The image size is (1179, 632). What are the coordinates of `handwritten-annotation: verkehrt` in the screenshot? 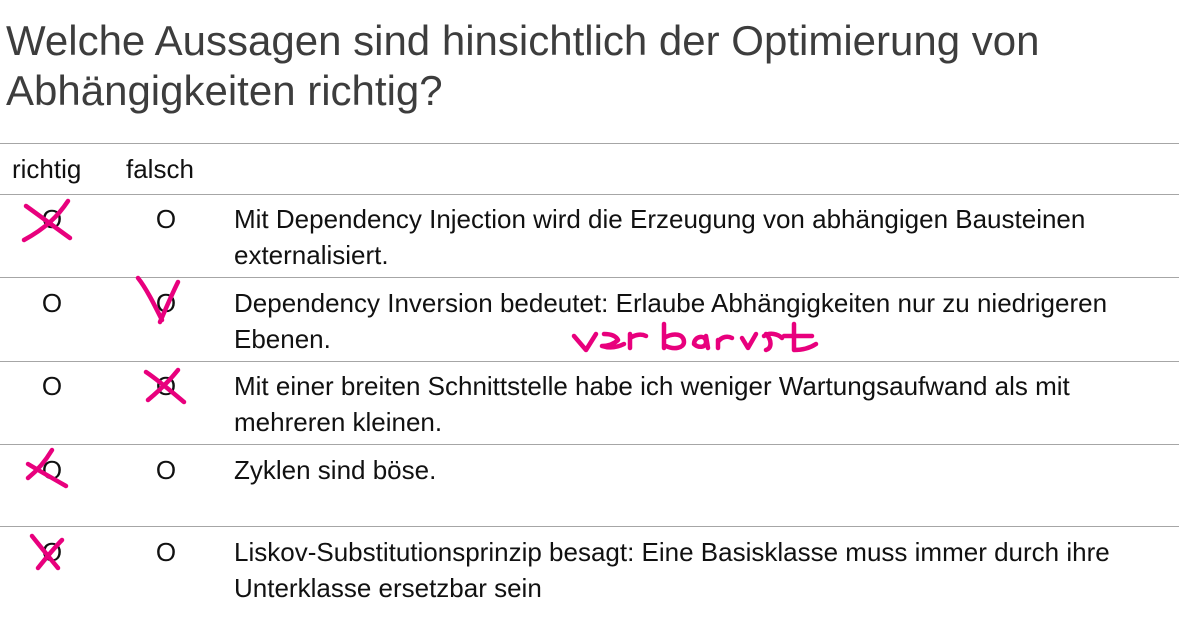 It's located at (695, 337).